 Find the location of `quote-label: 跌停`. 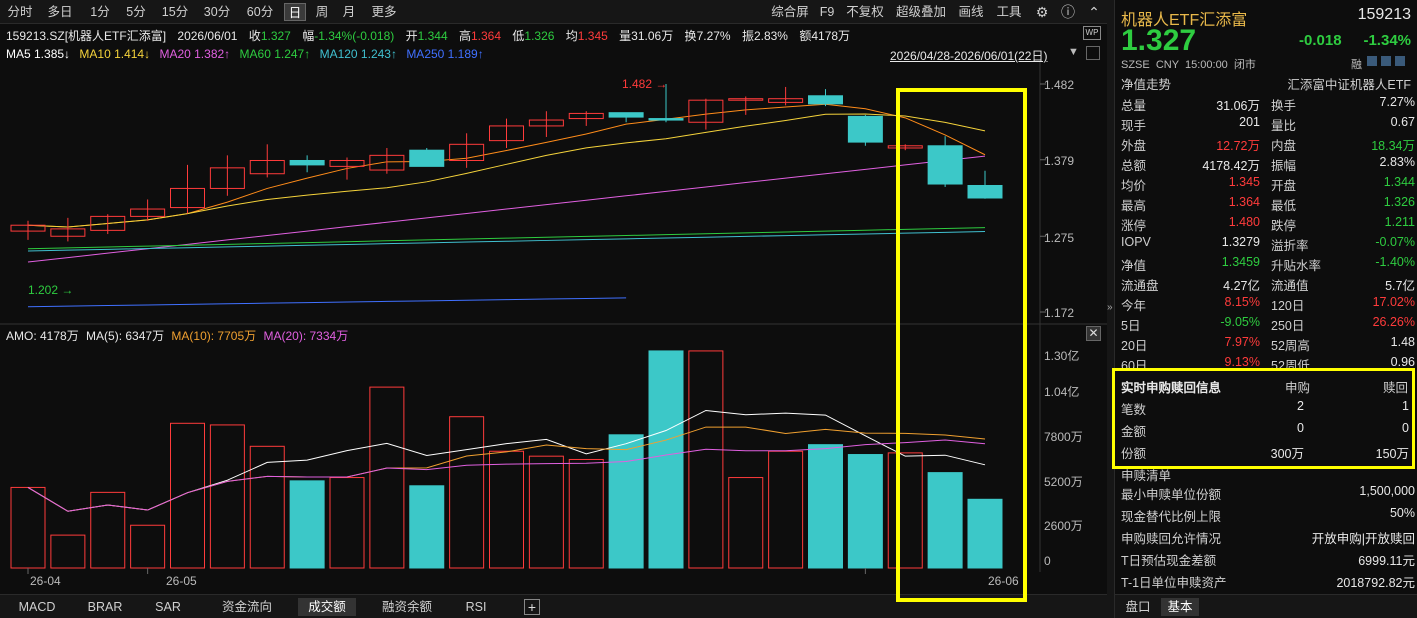

quote-label: 跌停 is located at coordinates (1284, 226).